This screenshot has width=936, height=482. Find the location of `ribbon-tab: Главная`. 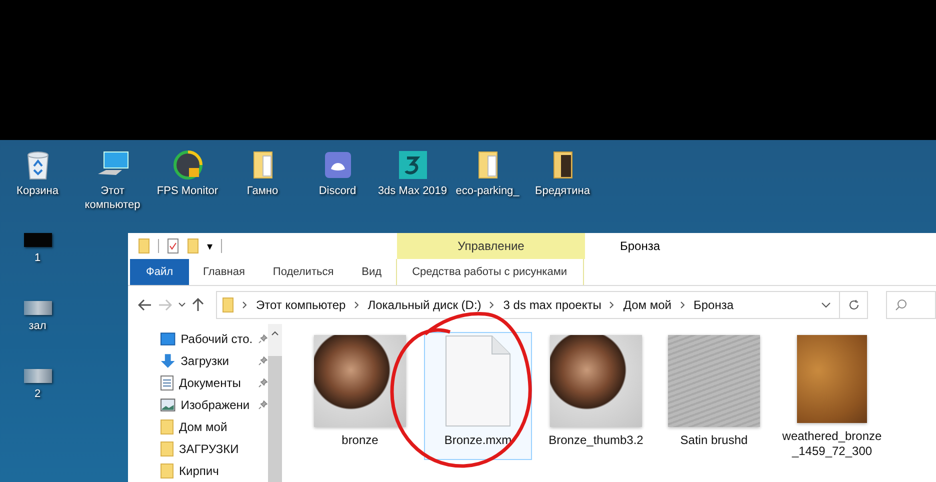

ribbon-tab: Главная is located at coordinates (224, 272).